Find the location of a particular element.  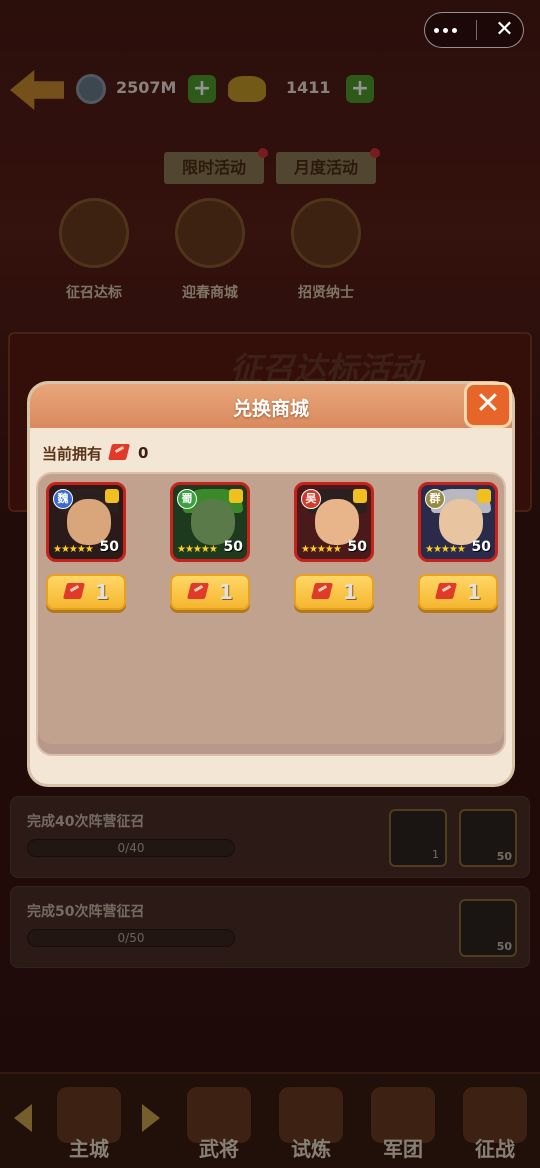

hero-qun-portrait-icon: 群 ★★★★★ 50 is located at coordinates (458, 522).